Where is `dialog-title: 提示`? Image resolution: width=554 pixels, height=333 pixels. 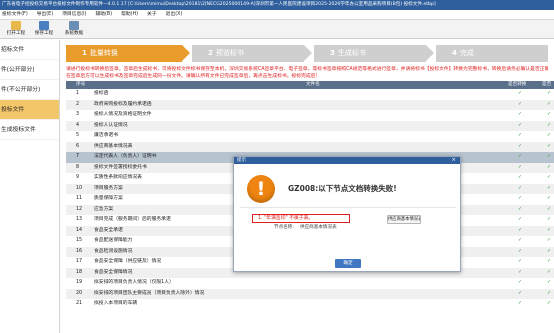 dialog-title: 提示 is located at coordinates (241, 160).